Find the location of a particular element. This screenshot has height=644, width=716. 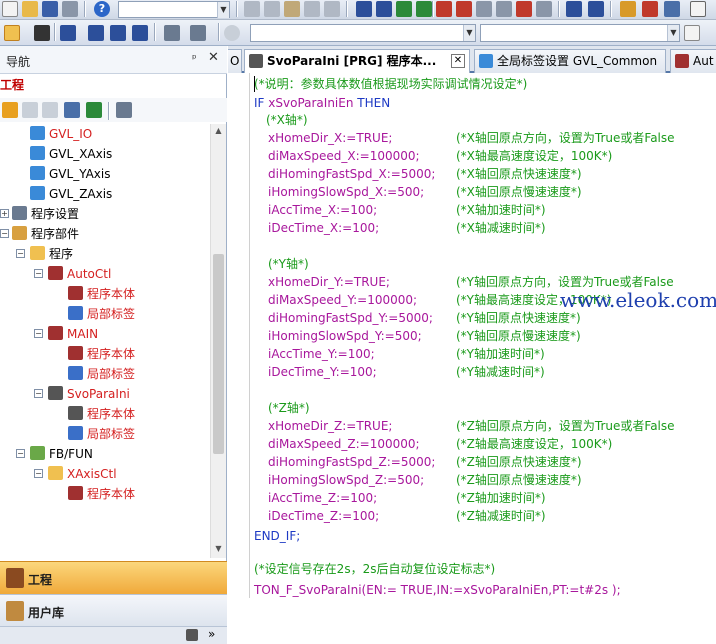

stop-icon is located at coordinates (524, 9).